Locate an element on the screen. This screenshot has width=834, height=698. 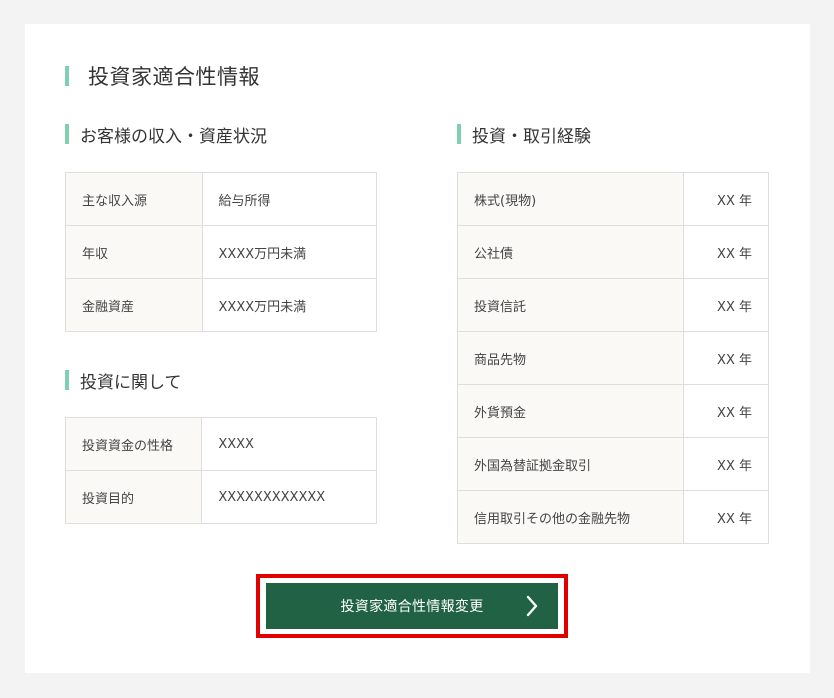
button-highlight-frame: 投資家適合性情報変更 is located at coordinates (412, 606).